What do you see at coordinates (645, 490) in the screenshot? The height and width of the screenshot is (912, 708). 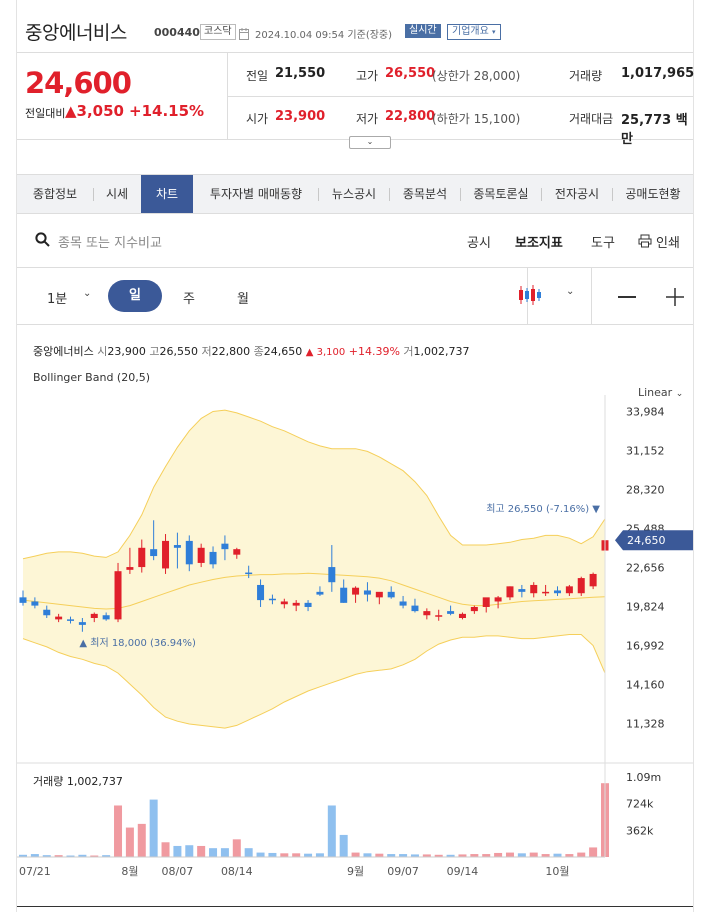 I see `y-axis-tick-label: 28,320` at bounding box center [645, 490].